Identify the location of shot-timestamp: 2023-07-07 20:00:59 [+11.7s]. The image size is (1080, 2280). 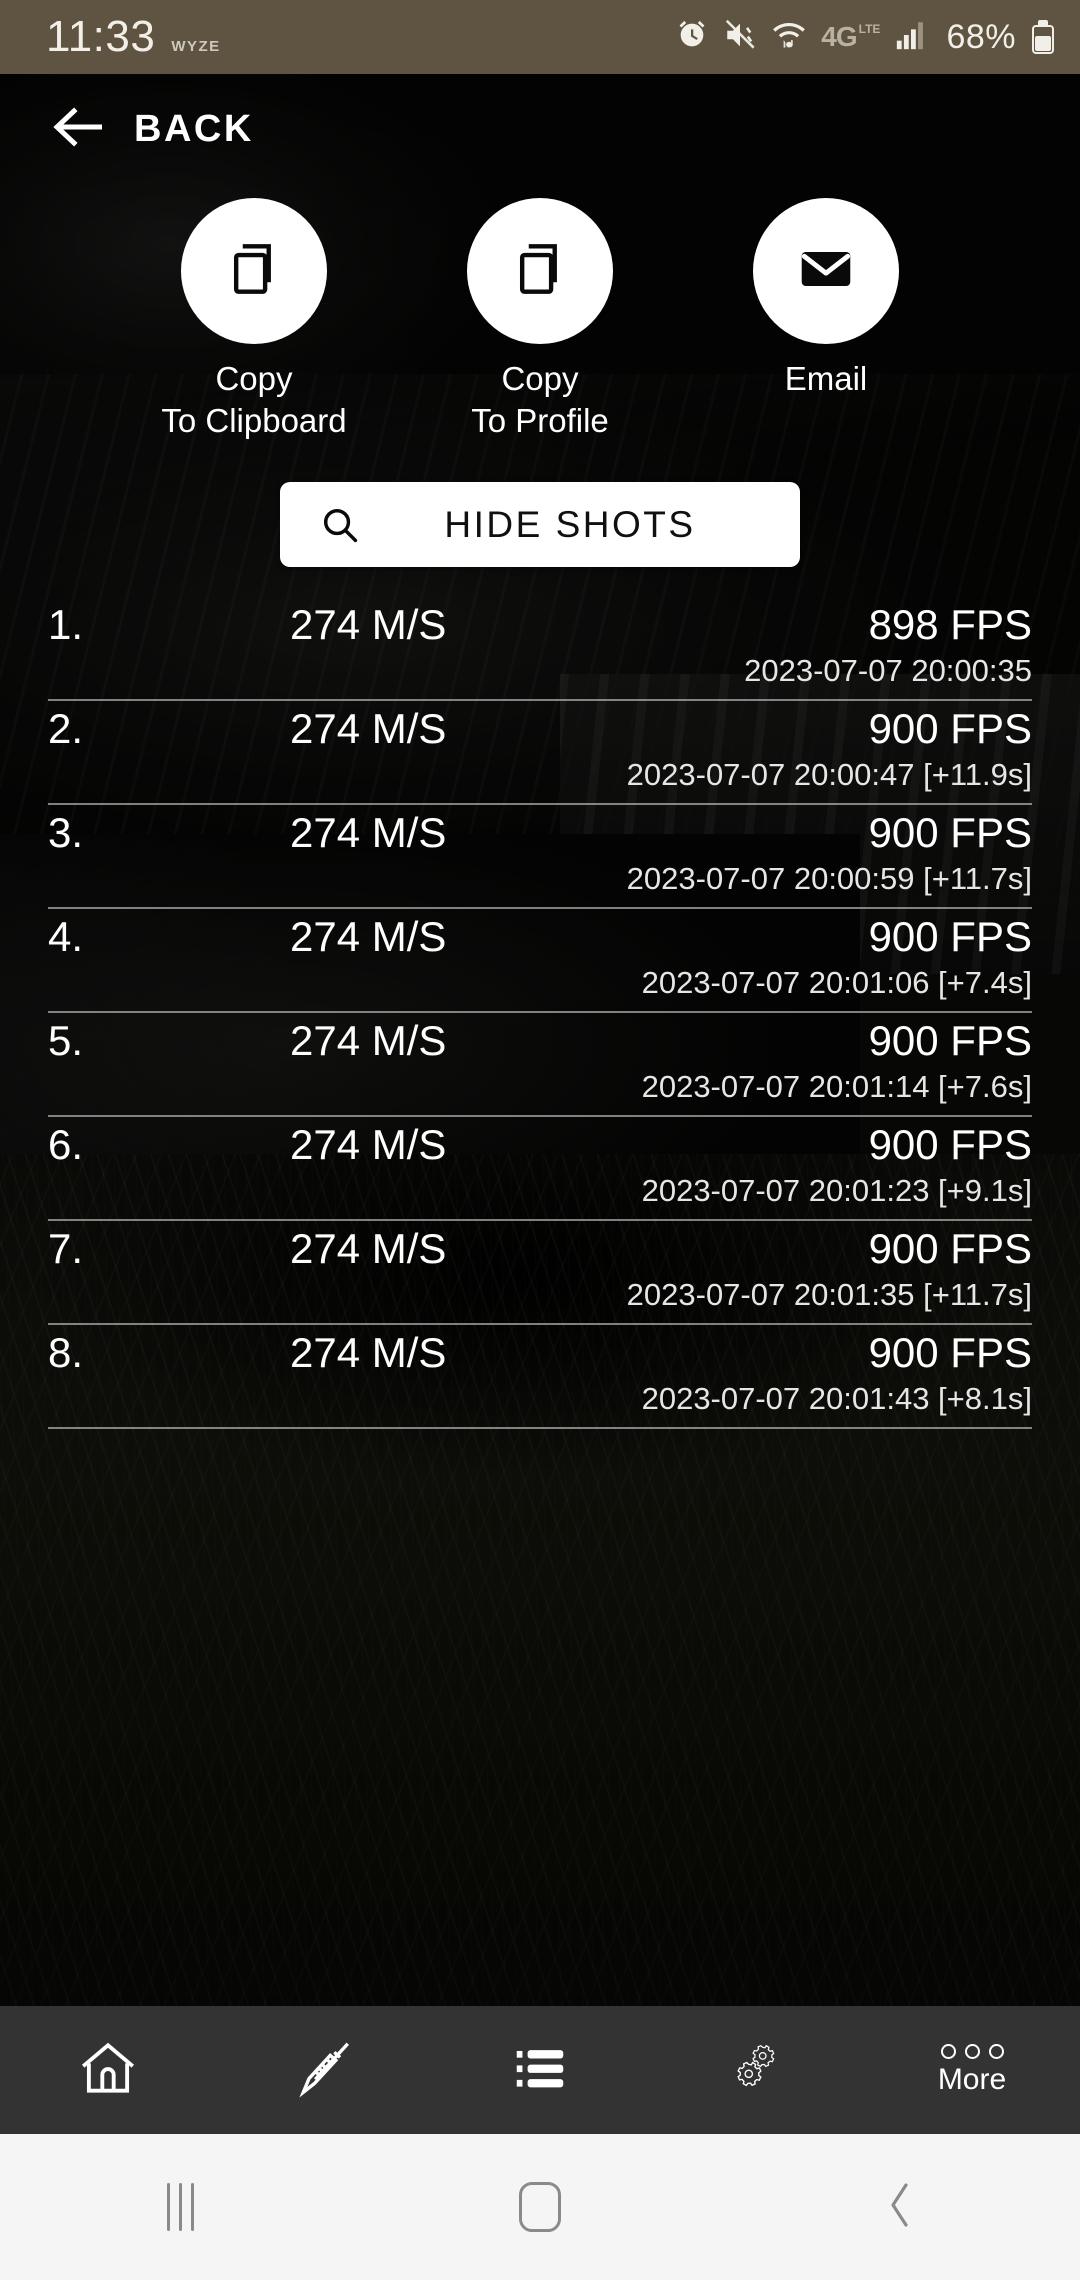
(829, 879).